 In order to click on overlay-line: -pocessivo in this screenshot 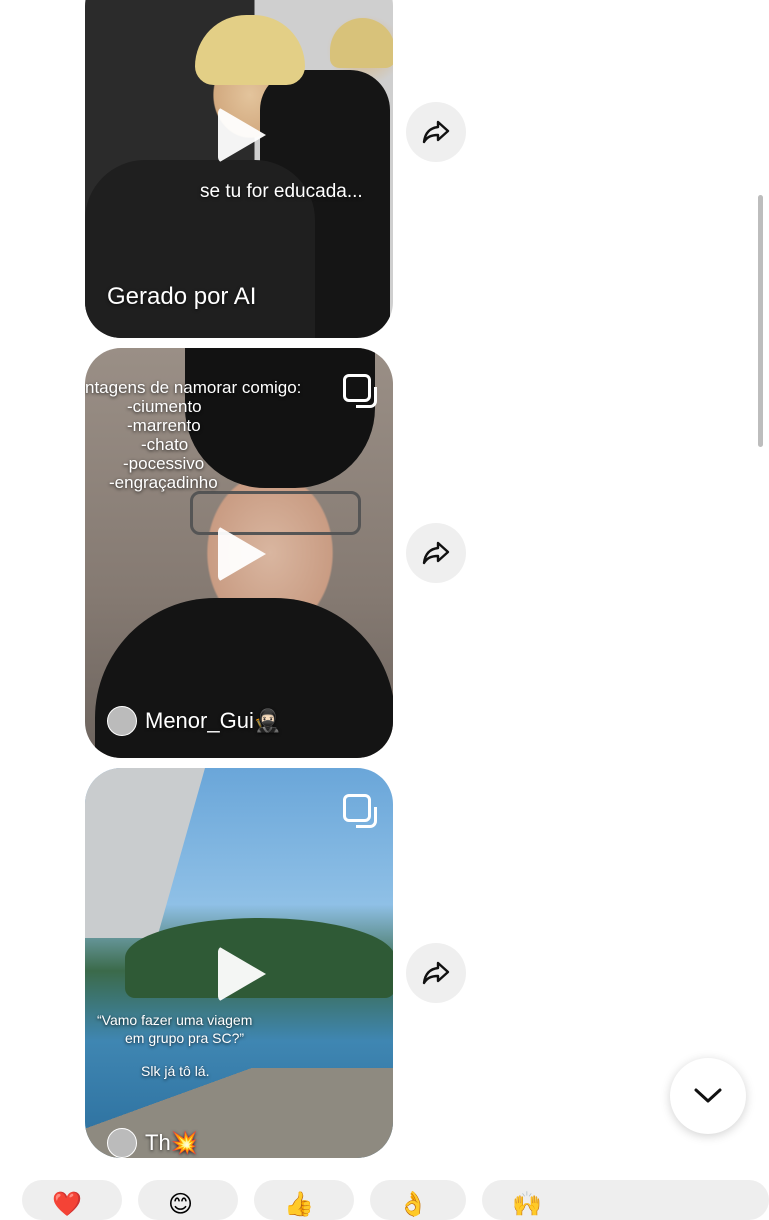, I will do `click(164, 463)`.